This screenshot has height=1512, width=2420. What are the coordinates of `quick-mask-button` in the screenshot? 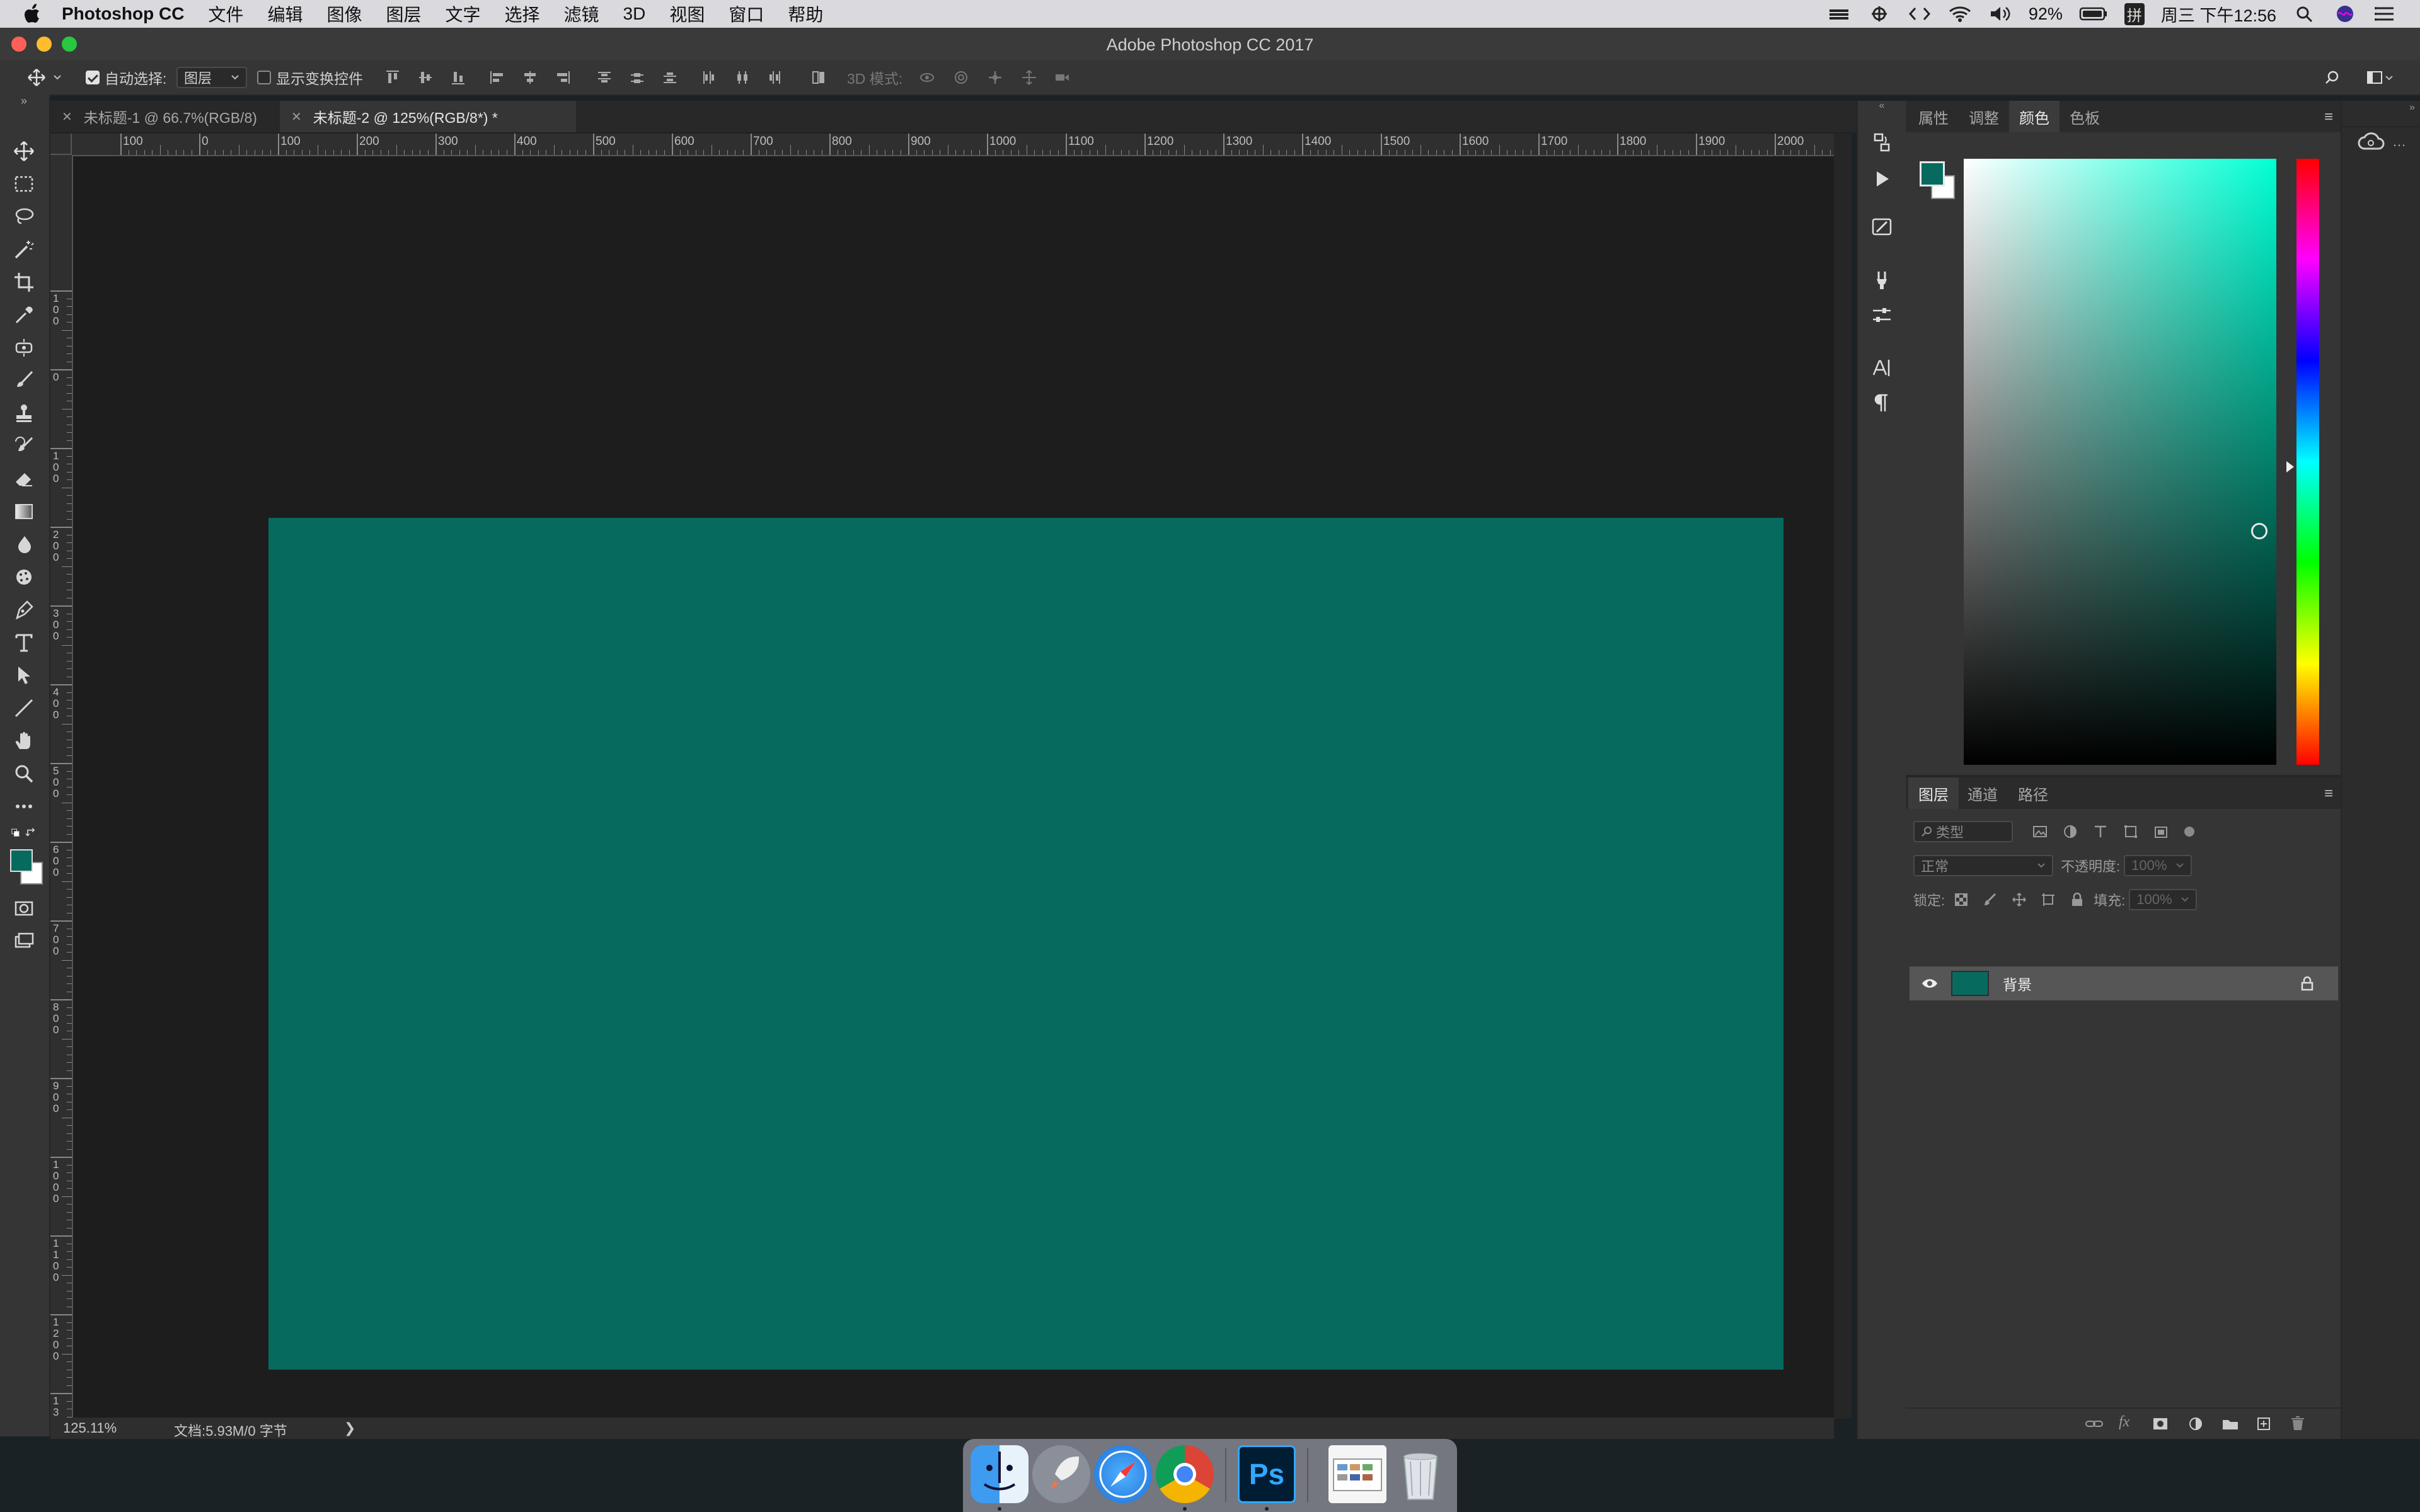 It's located at (24, 908).